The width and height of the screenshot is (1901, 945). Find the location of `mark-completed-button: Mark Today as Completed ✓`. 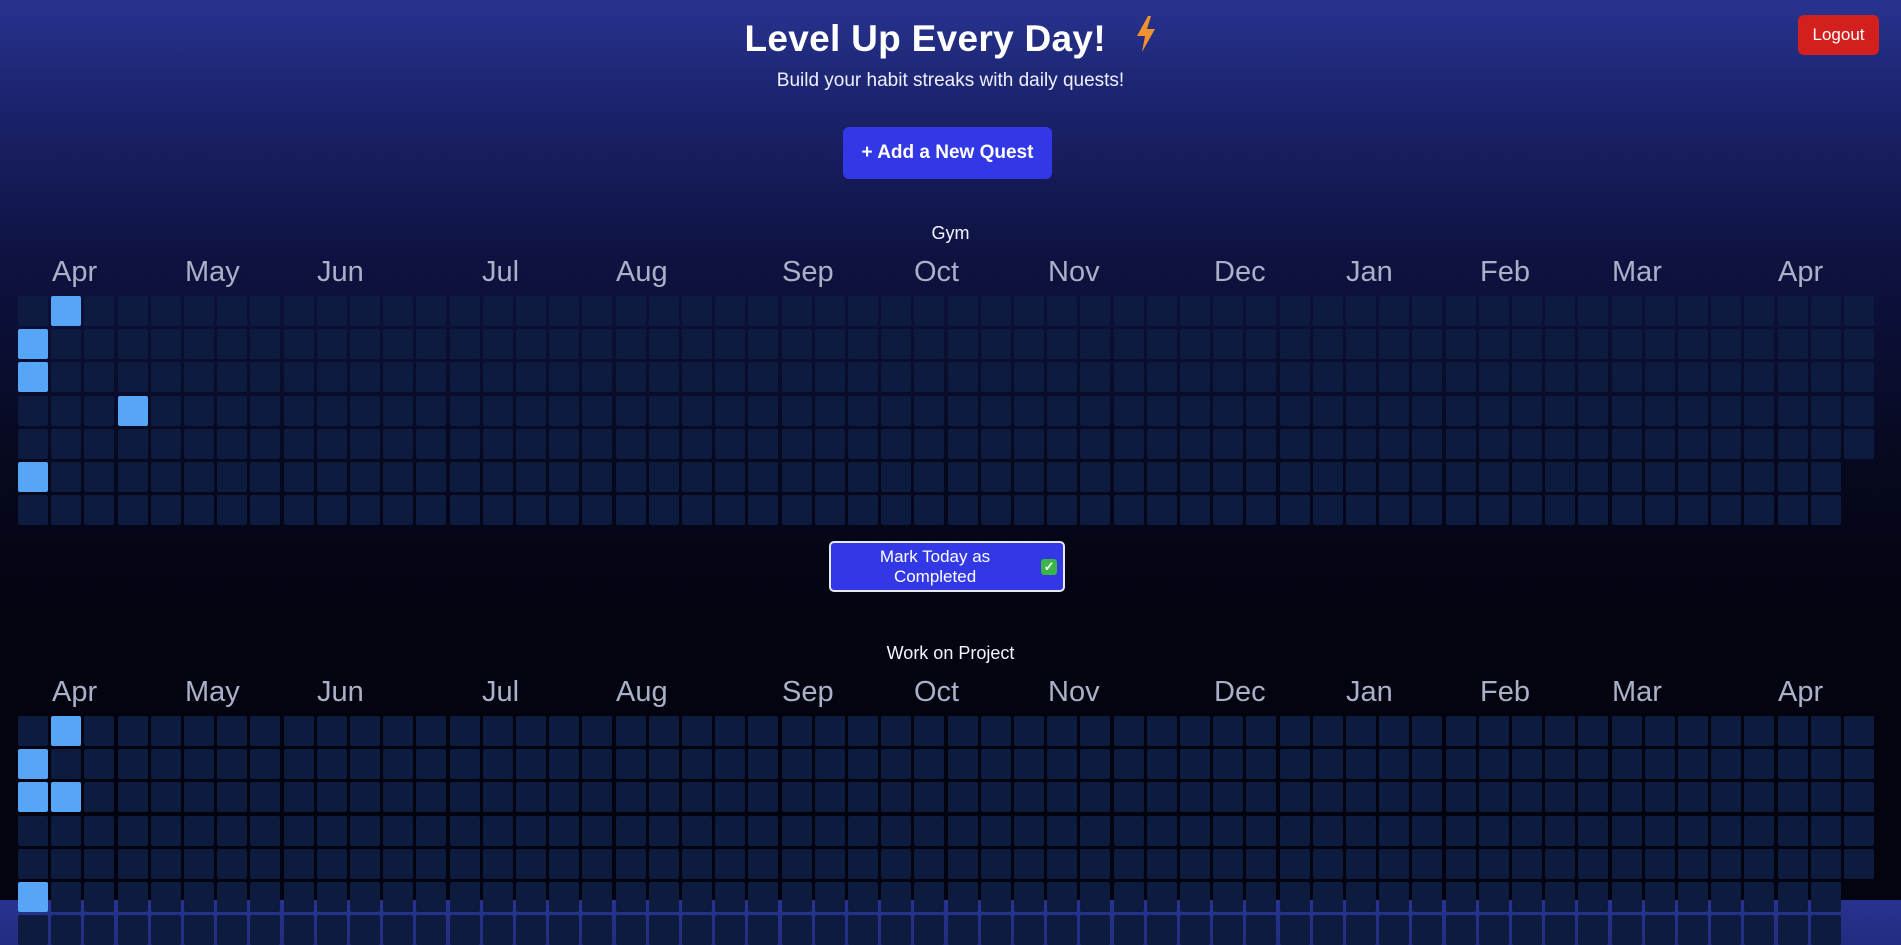

mark-completed-button: Mark Today as Completed ✓ is located at coordinates (947, 566).